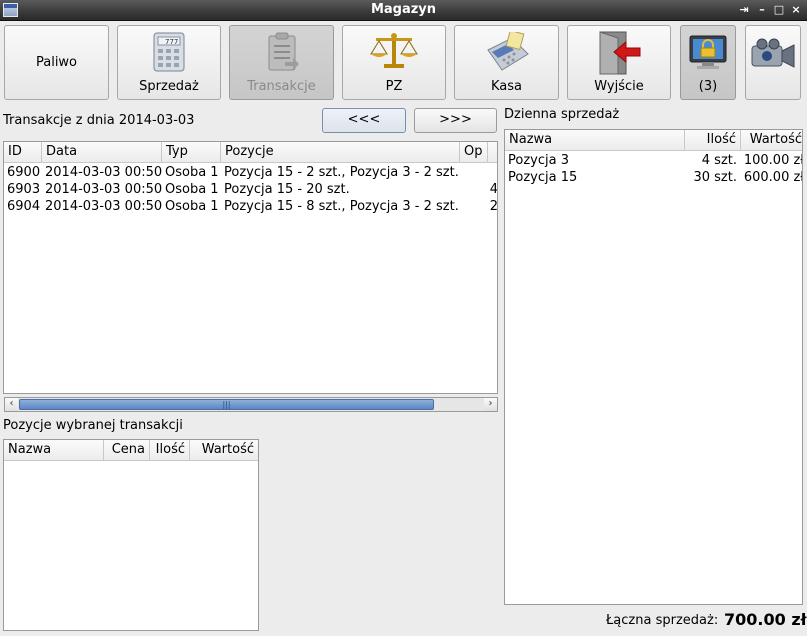 The height and width of the screenshot is (636, 807). I want to click on table-row: Pozycja 3 4 szt. 100.00 zł, so click(653, 160).